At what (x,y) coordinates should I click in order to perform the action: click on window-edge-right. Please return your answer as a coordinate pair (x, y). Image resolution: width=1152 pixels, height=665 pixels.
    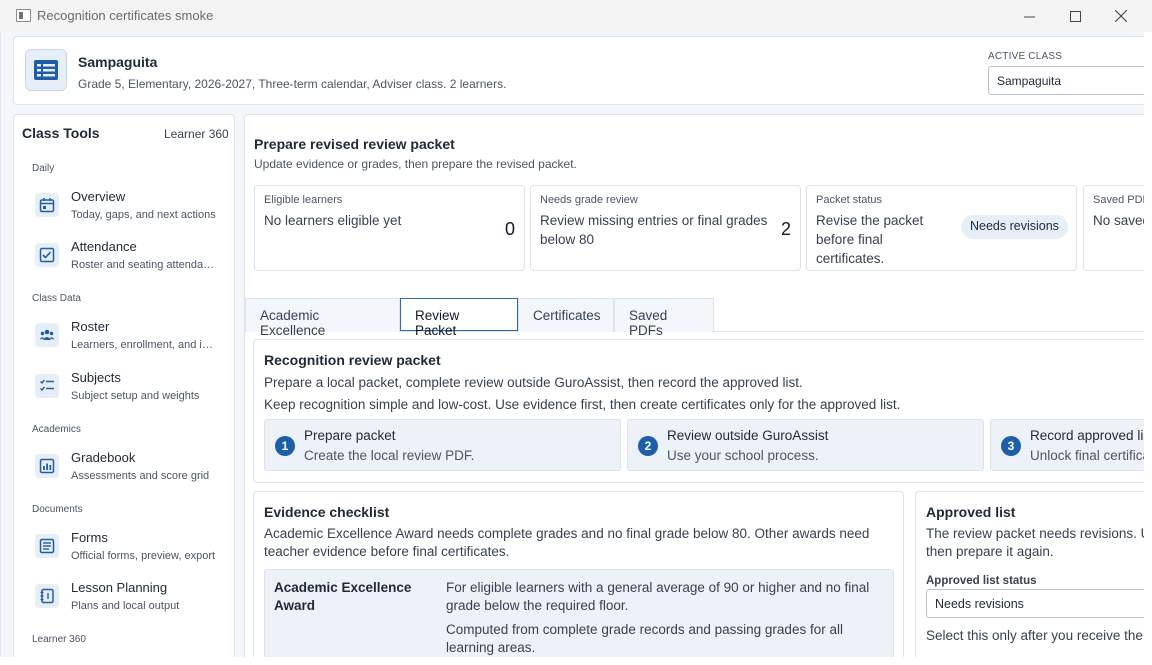
    Looking at the image, I should click on (1148, 348).